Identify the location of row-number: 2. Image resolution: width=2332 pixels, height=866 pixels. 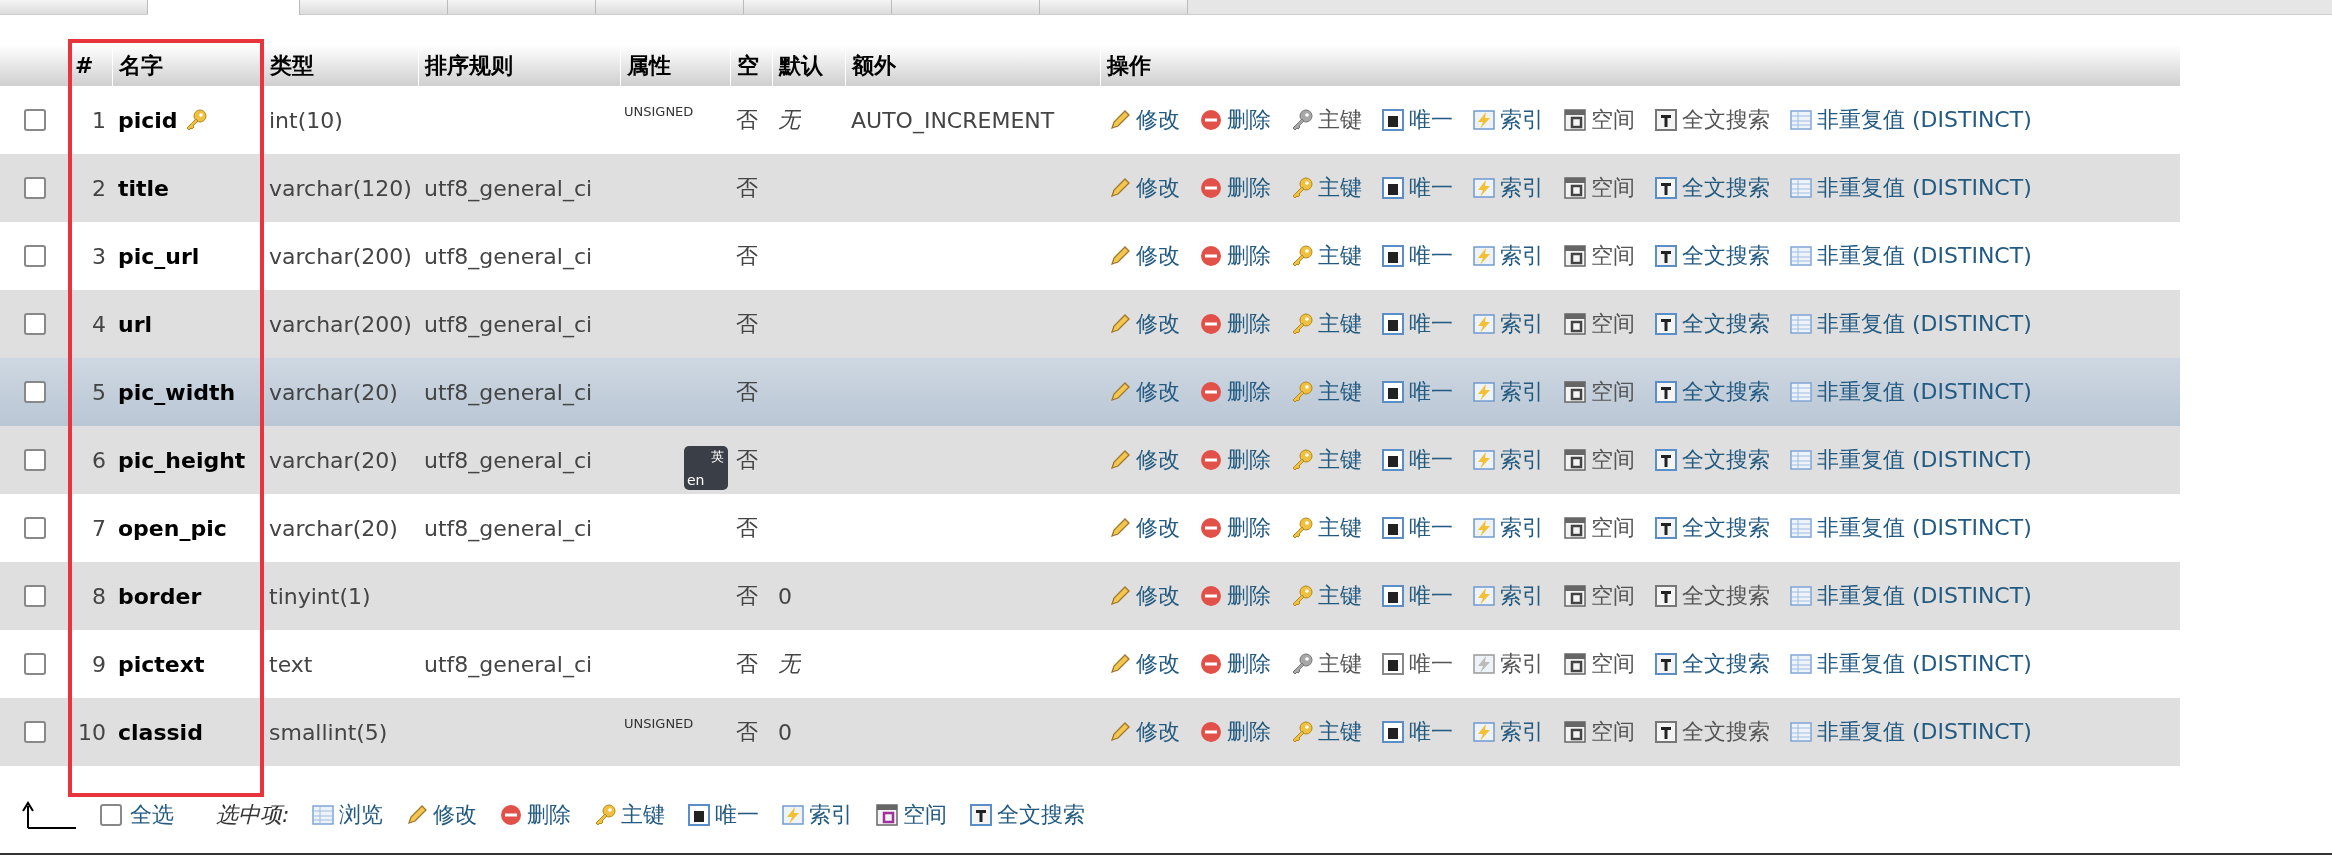
(99, 188).